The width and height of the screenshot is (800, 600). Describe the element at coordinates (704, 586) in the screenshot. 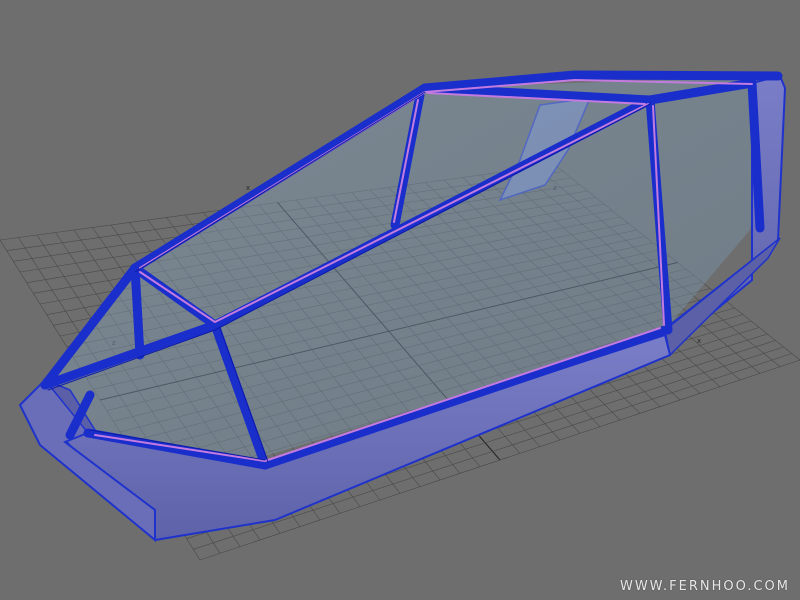

I see `watermark-text: WWW.FERNHOO.COM` at that location.